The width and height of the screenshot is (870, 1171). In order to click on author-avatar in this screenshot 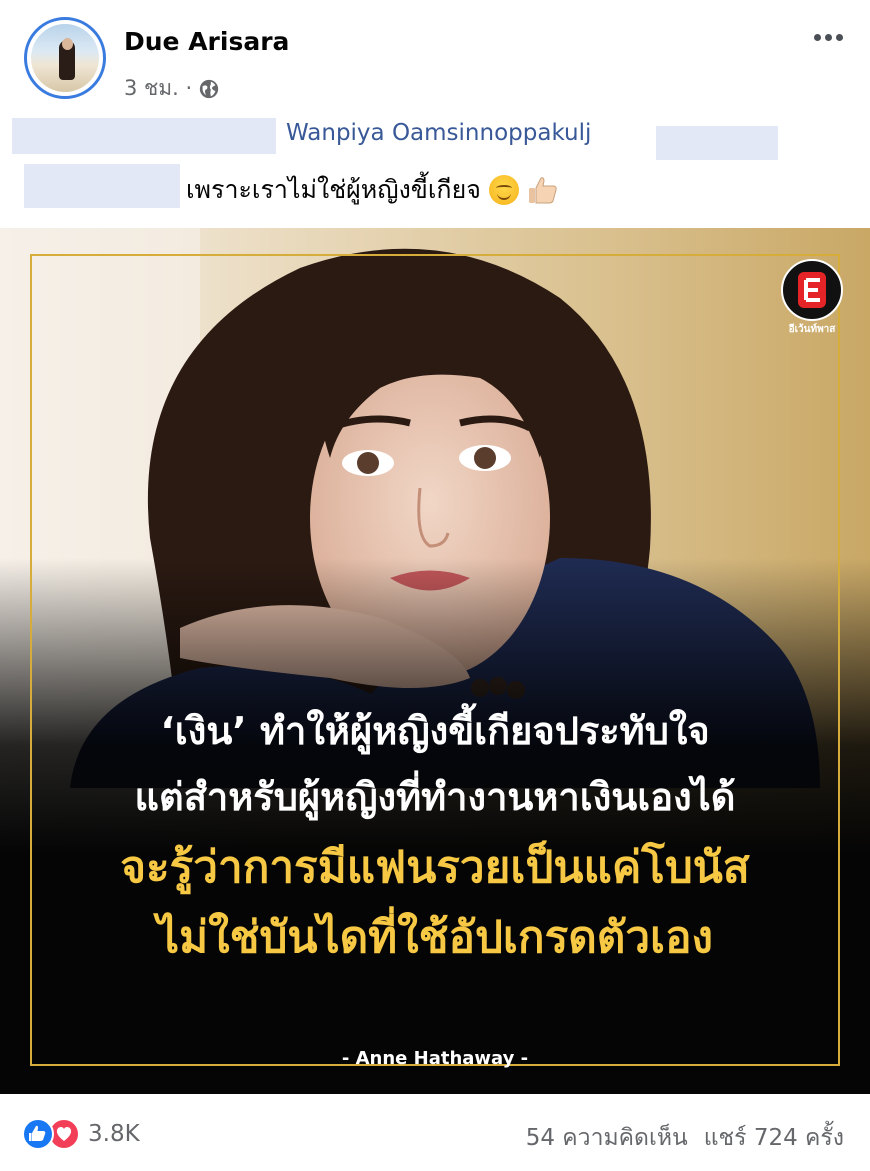, I will do `click(65, 58)`.